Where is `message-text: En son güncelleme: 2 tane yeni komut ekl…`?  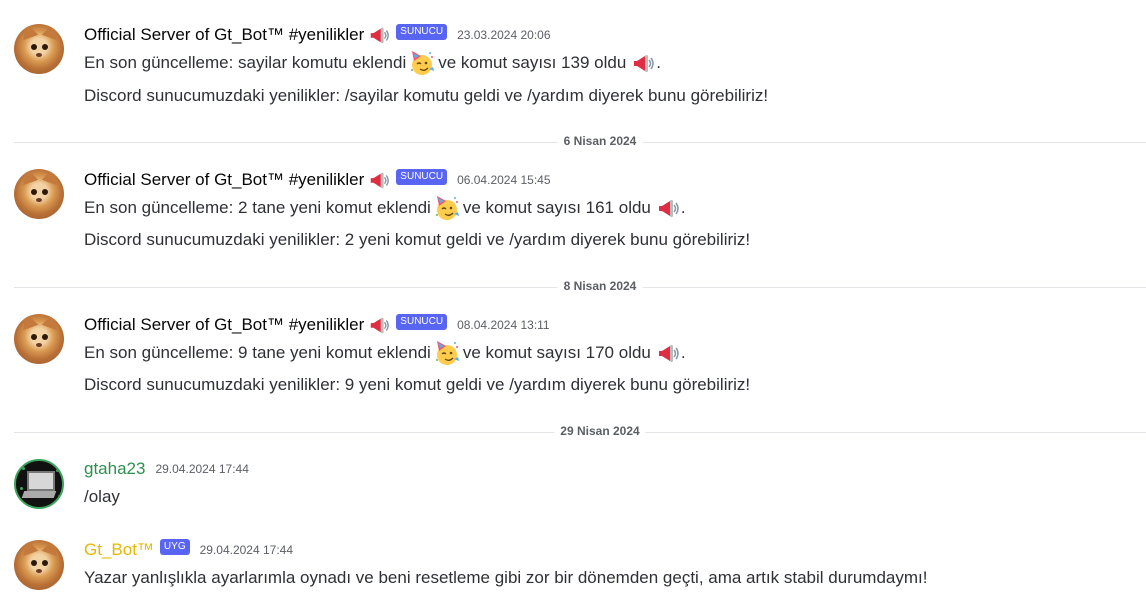 message-text: En son güncelleme: 2 tane yeni komut ekl… is located at coordinates (257, 207).